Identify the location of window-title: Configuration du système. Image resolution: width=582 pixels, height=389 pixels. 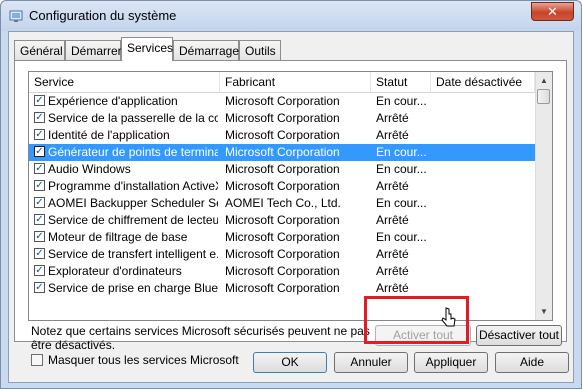
(103, 15).